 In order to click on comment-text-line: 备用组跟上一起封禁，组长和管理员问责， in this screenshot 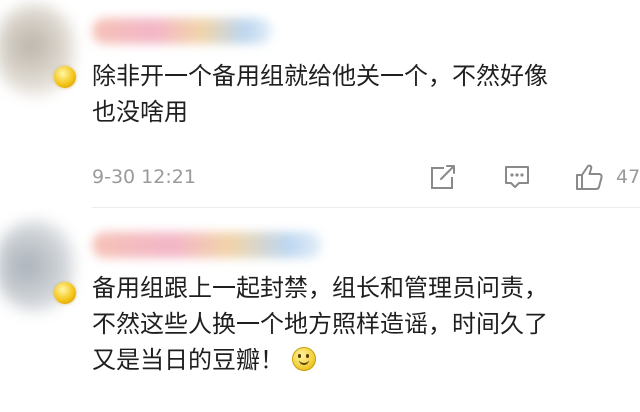, I will do `click(320, 288)`.